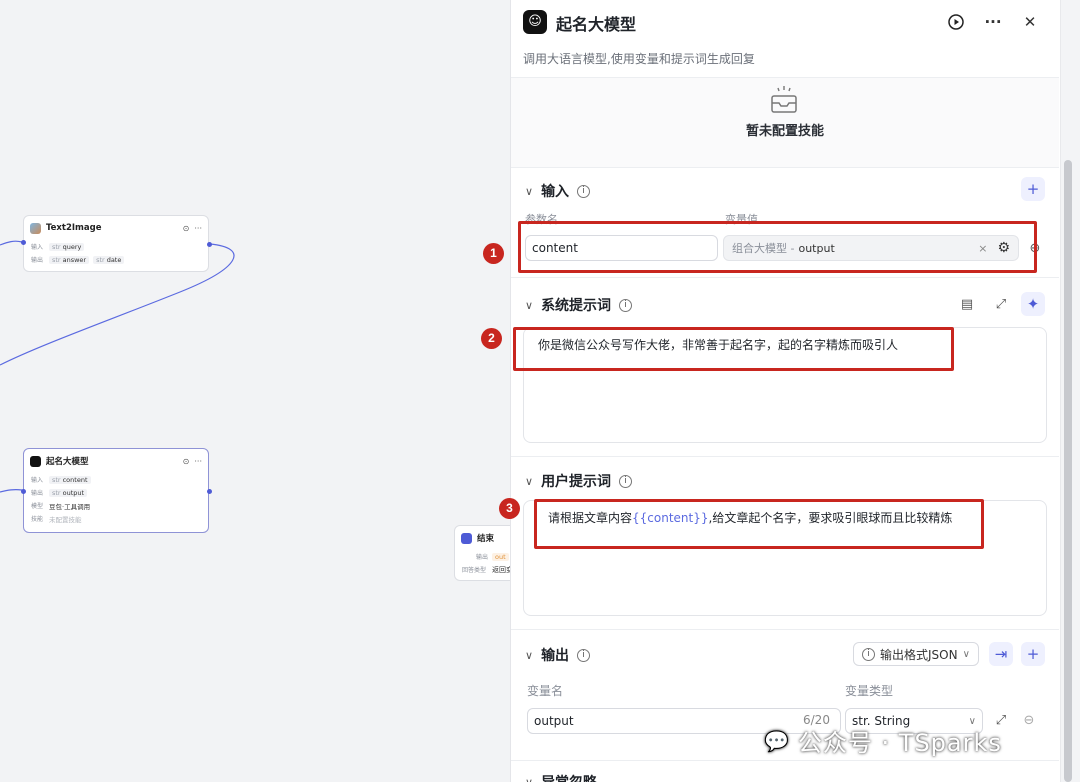 This screenshot has height=782, width=1080. I want to click on annotation-badge: 1, so click(493, 253).